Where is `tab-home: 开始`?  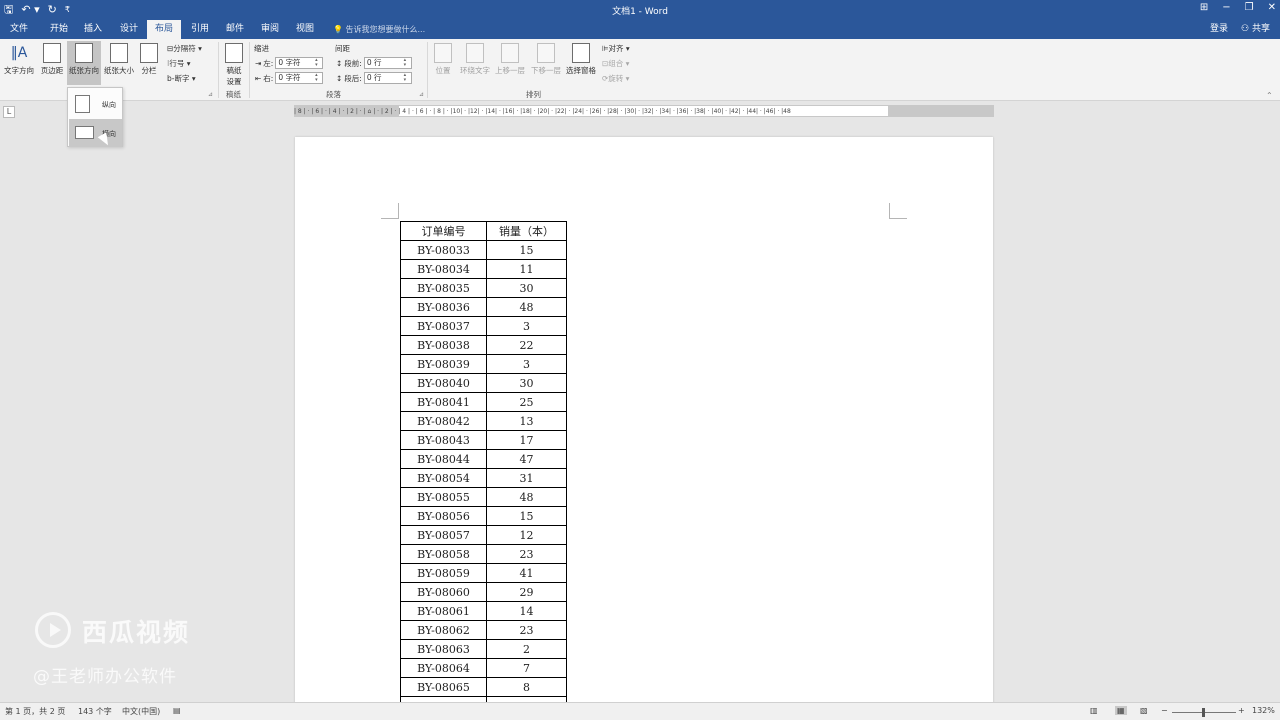
tab-home: 开始 is located at coordinates (59, 29).